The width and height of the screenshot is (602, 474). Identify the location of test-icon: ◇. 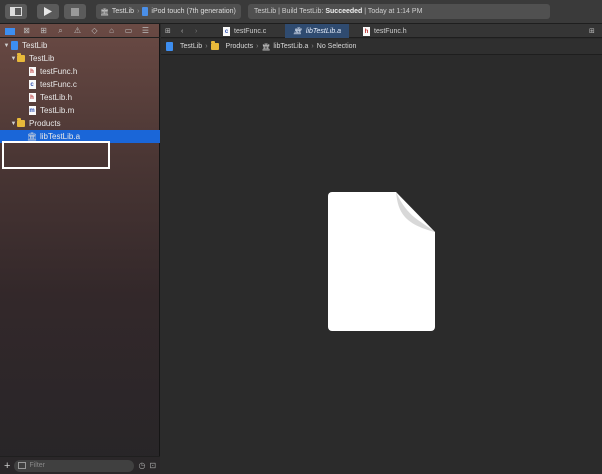
(94, 30).